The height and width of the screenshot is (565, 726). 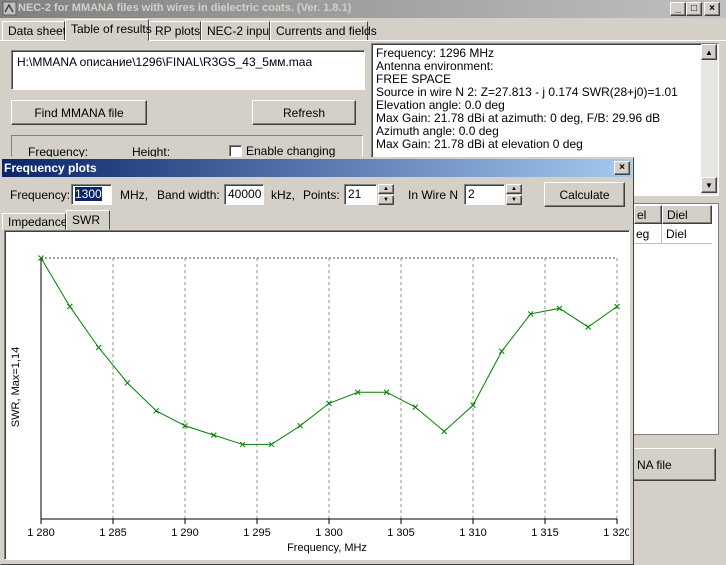 I want to click on x-tick-label: 1 300, so click(x=329, y=533).